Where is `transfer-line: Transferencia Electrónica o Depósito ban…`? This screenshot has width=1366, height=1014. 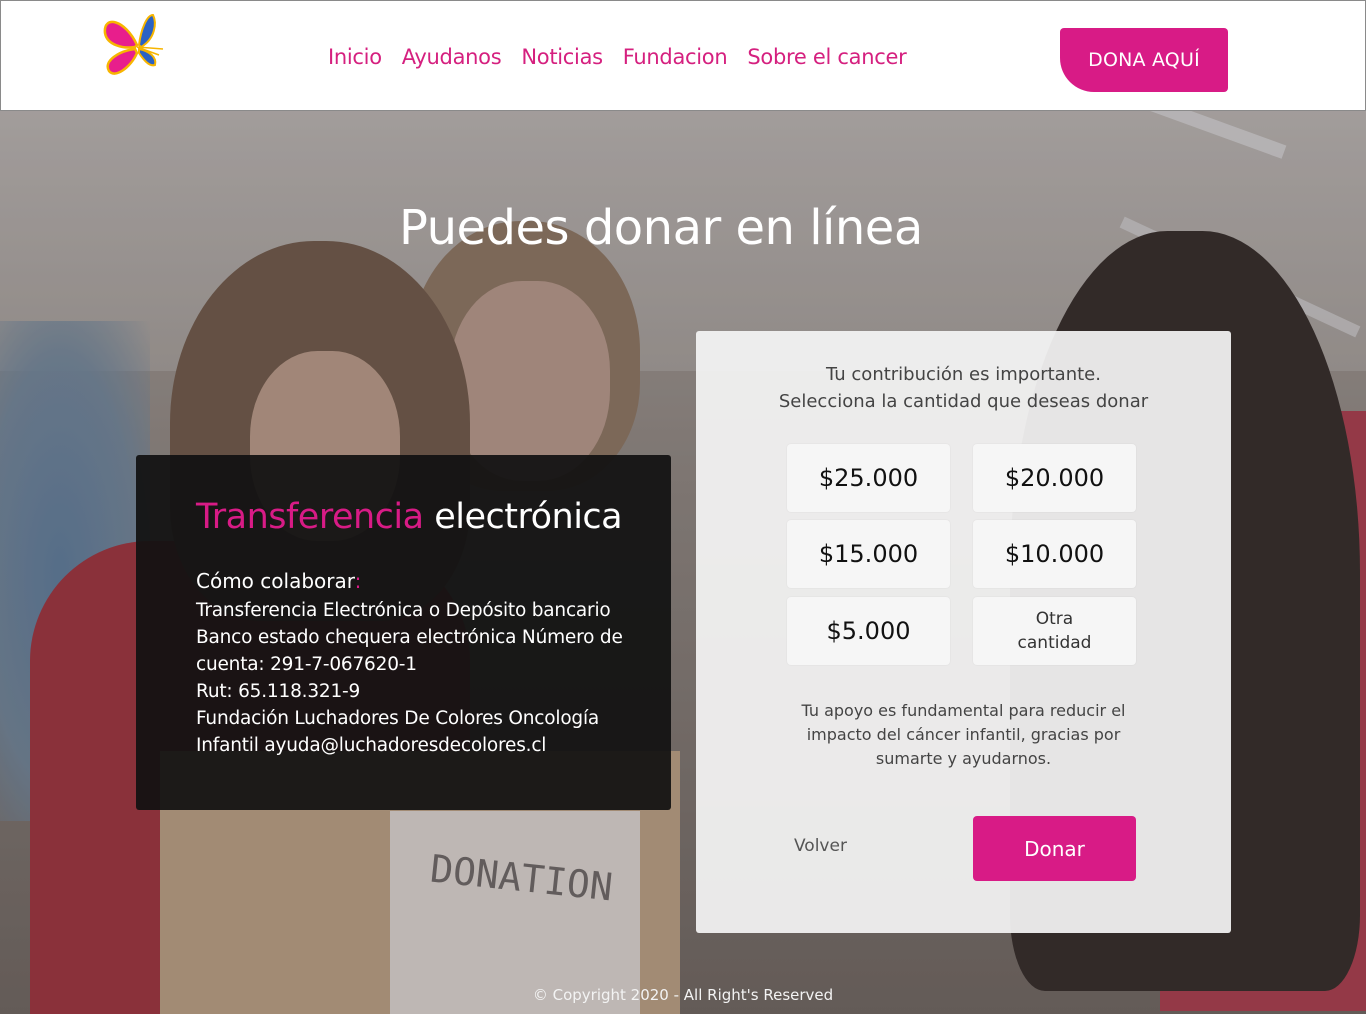
transfer-line: Transferencia Electrónica o Depósito ban… is located at coordinates (403, 610).